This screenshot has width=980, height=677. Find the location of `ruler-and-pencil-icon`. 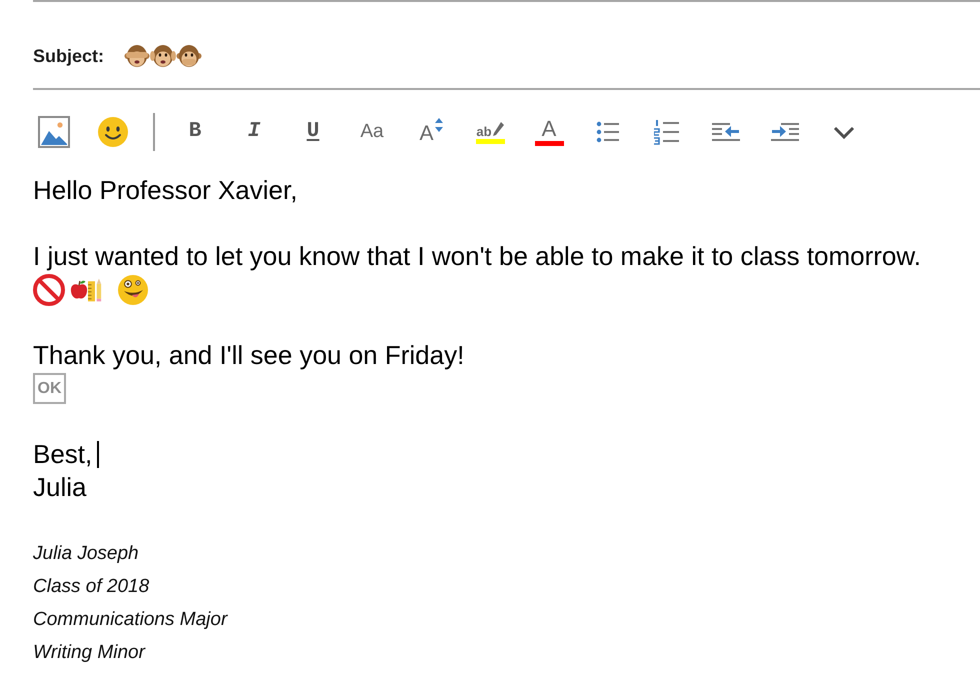

ruler-and-pencil-icon is located at coordinates (95, 290).